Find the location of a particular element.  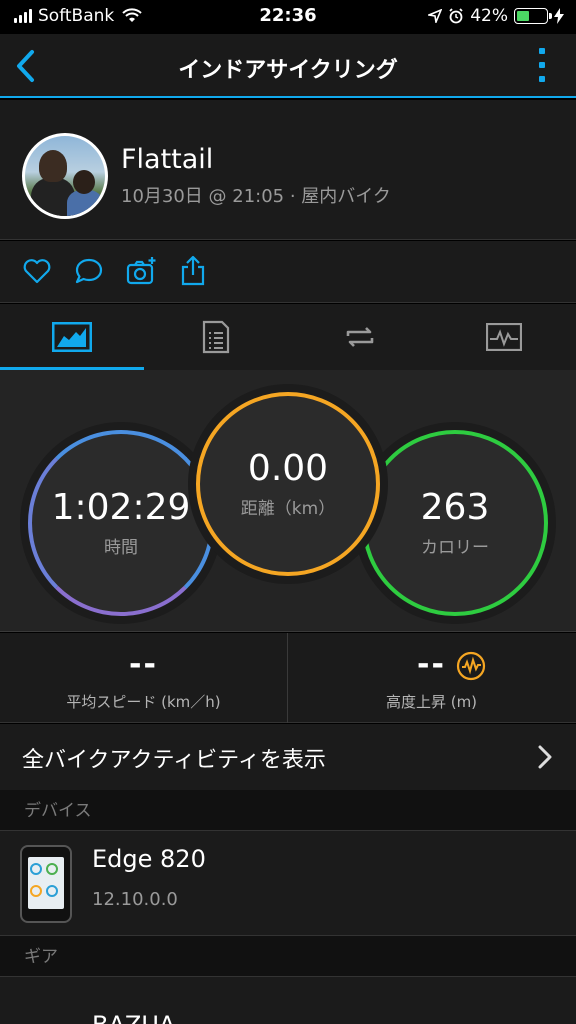

chevron-right-icon is located at coordinates (545, 757).